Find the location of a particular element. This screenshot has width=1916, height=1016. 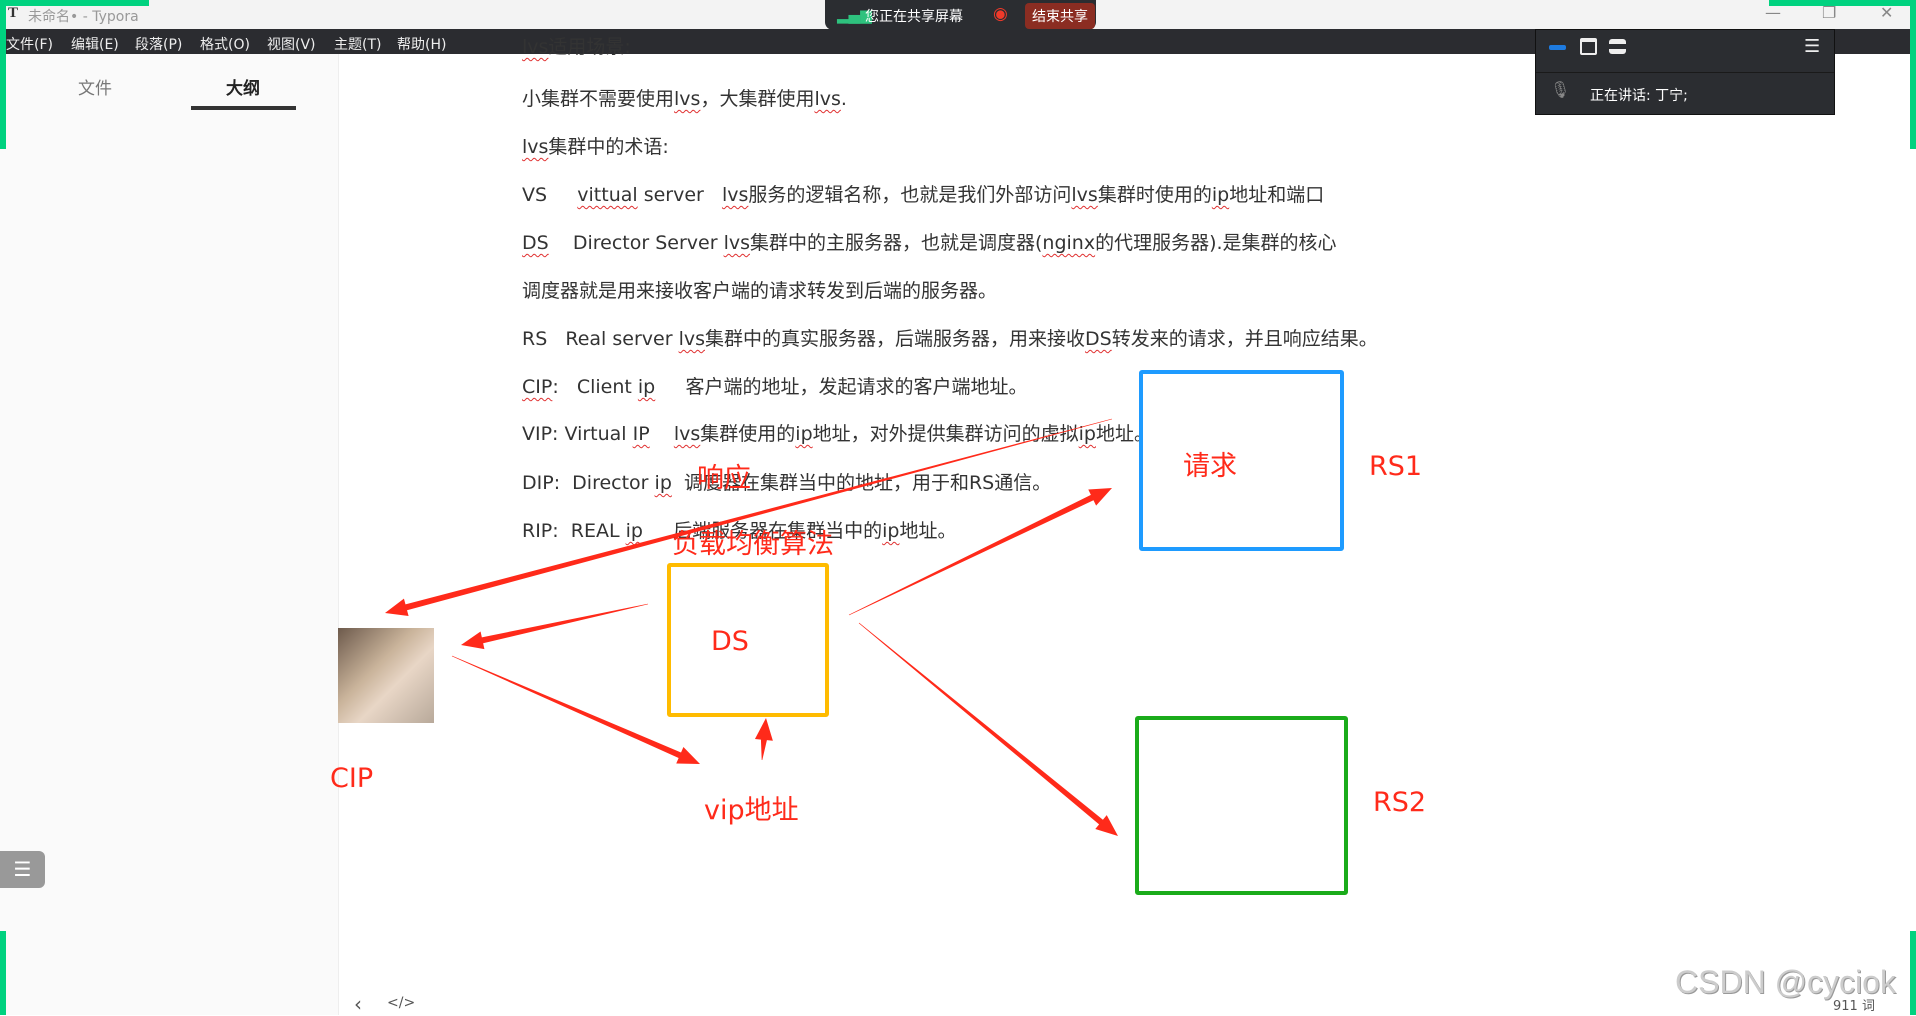

back-icon: ‹ is located at coordinates (358, 1004).